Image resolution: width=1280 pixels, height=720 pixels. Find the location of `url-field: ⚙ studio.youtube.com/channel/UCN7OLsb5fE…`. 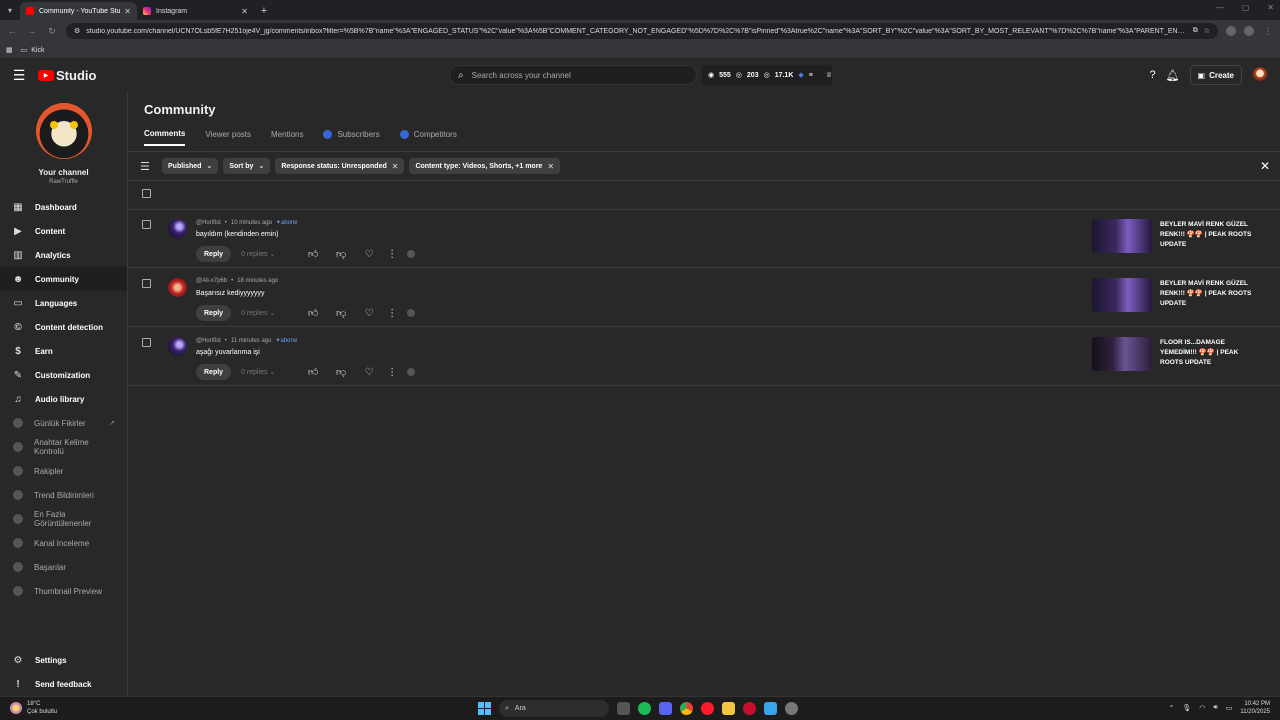

url-field: ⚙ studio.youtube.com/channel/UCN7OLsb5fE… is located at coordinates (642, 31).